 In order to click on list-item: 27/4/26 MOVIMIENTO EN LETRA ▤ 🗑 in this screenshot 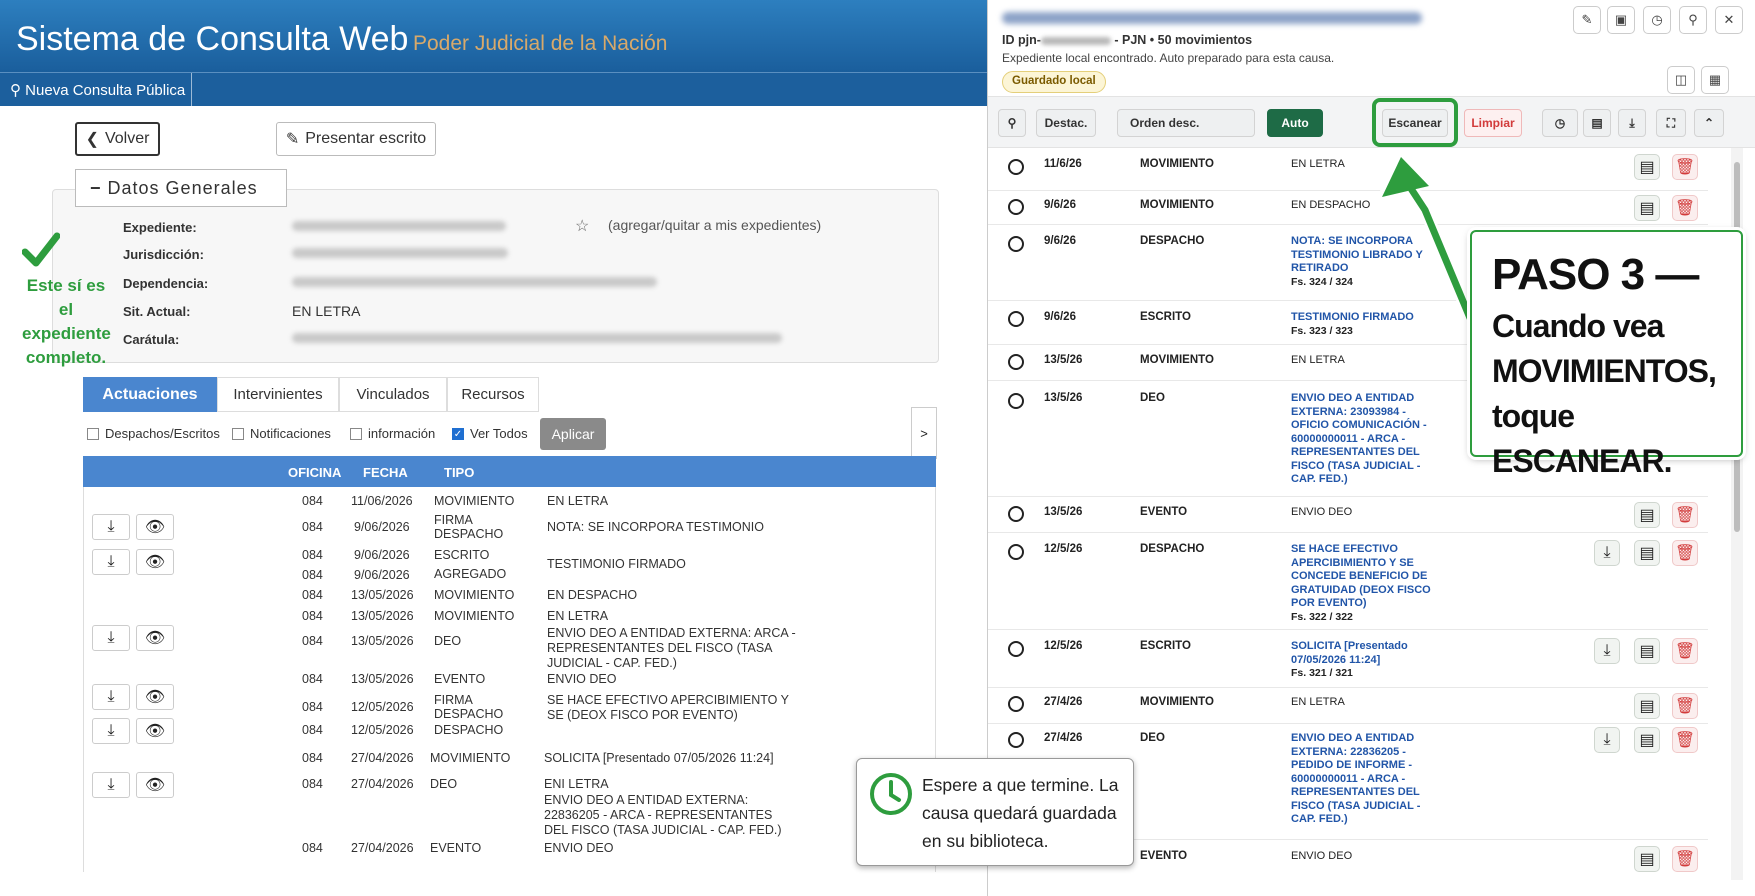, I will do `click(1348, 706)`.